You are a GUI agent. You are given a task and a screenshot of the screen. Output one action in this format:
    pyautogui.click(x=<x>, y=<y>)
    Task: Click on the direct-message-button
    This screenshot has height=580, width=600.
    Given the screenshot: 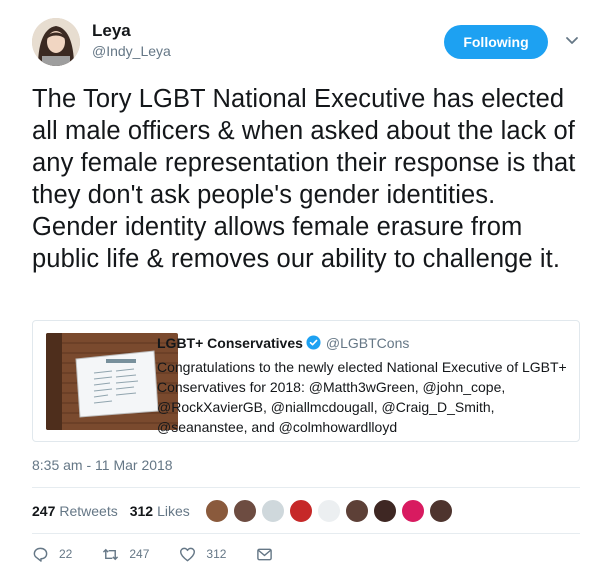 What is the action you would take?
    pyautogui.click(x=269, y=554)
    